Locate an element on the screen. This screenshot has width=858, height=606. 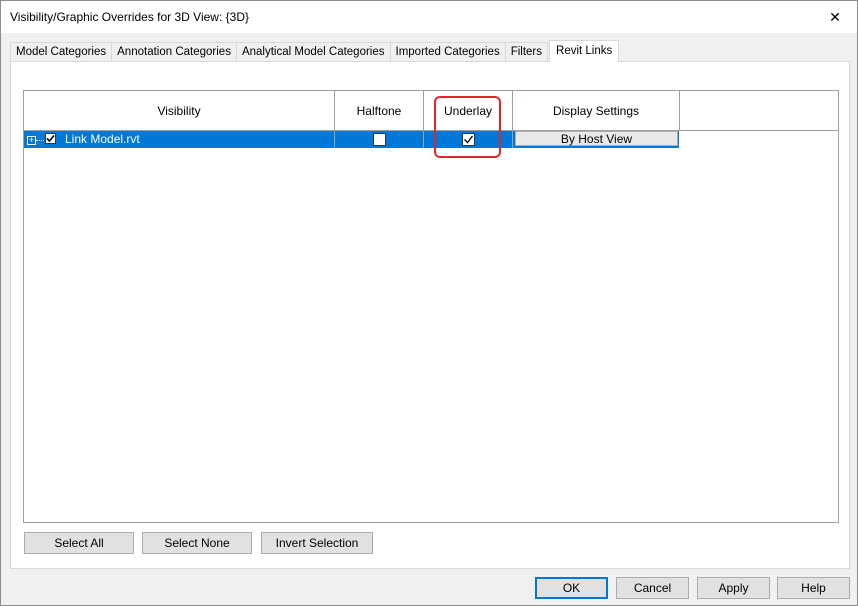
header-visibility: Visibility is located at coordinates (179, 110).